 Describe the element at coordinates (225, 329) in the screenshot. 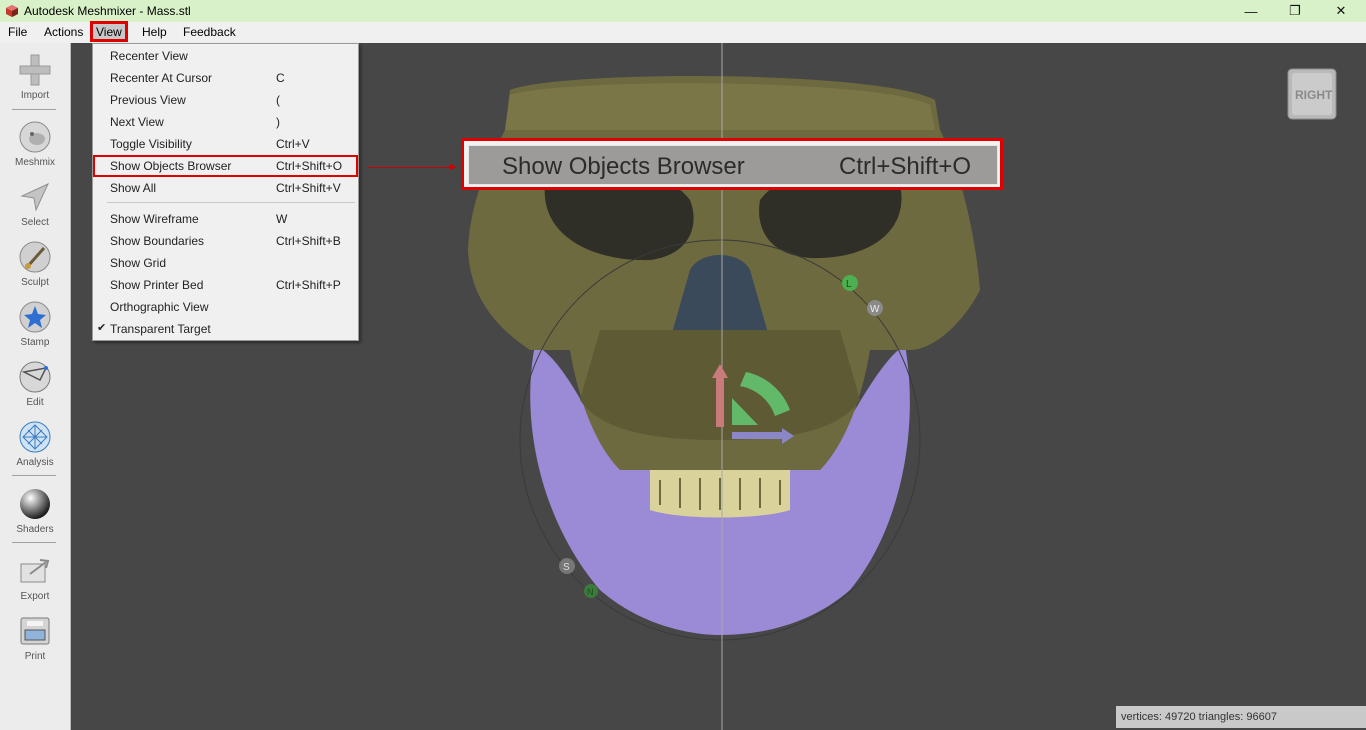

I see `menu-item-transparent-target: ✔ Transparent Target` at that location.